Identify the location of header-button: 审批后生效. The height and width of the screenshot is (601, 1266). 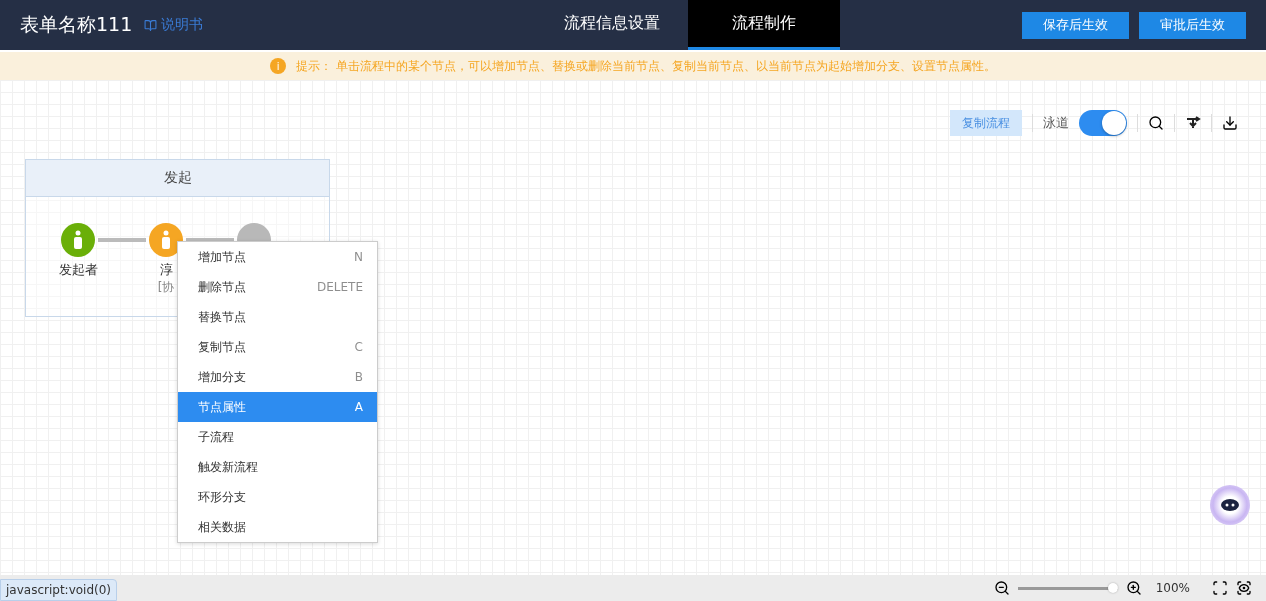
(1192, 25).